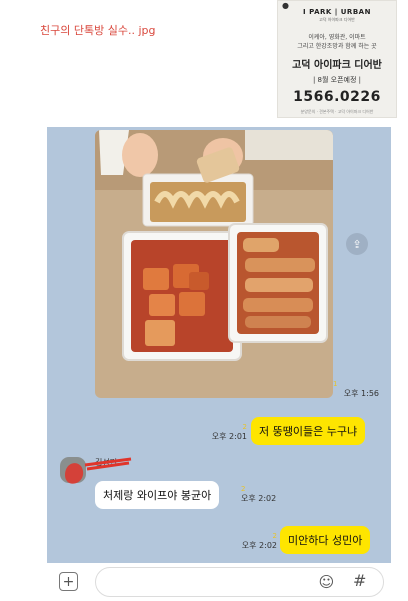 The width and height of the screenshot is (408, 601). I want to click on ad-info-icon: ●, so click(285, 5).